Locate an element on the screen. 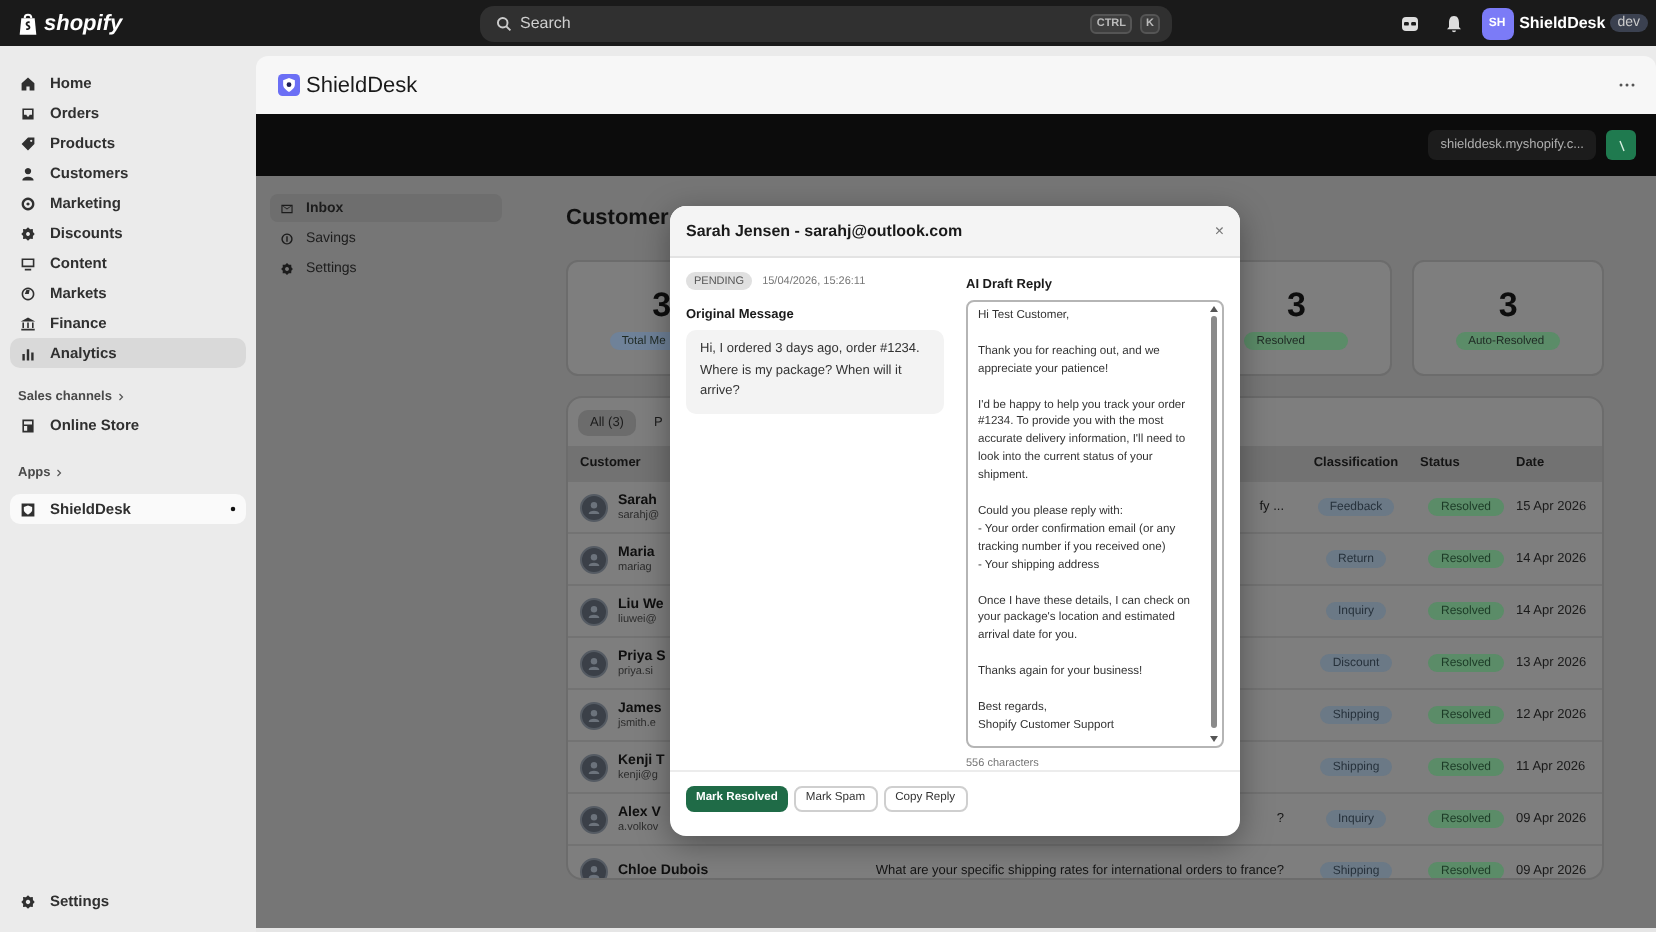 The height and width of the screenshot is (932, 1656). monitor-icon is located at coordinates (28, 263).